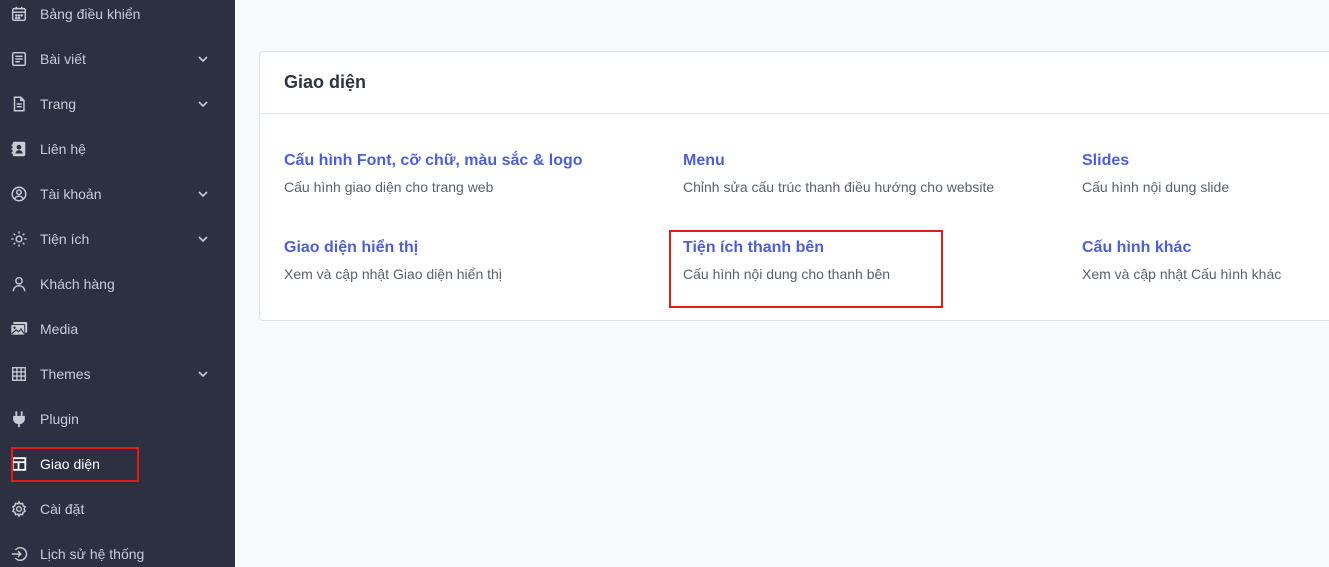 This screenshot has width=1329, height=567. What do you see at coordinates (393, 248) in the screenshot?
I see `option-link: Giao diện hiển thị` at bounding box center [393, 248].